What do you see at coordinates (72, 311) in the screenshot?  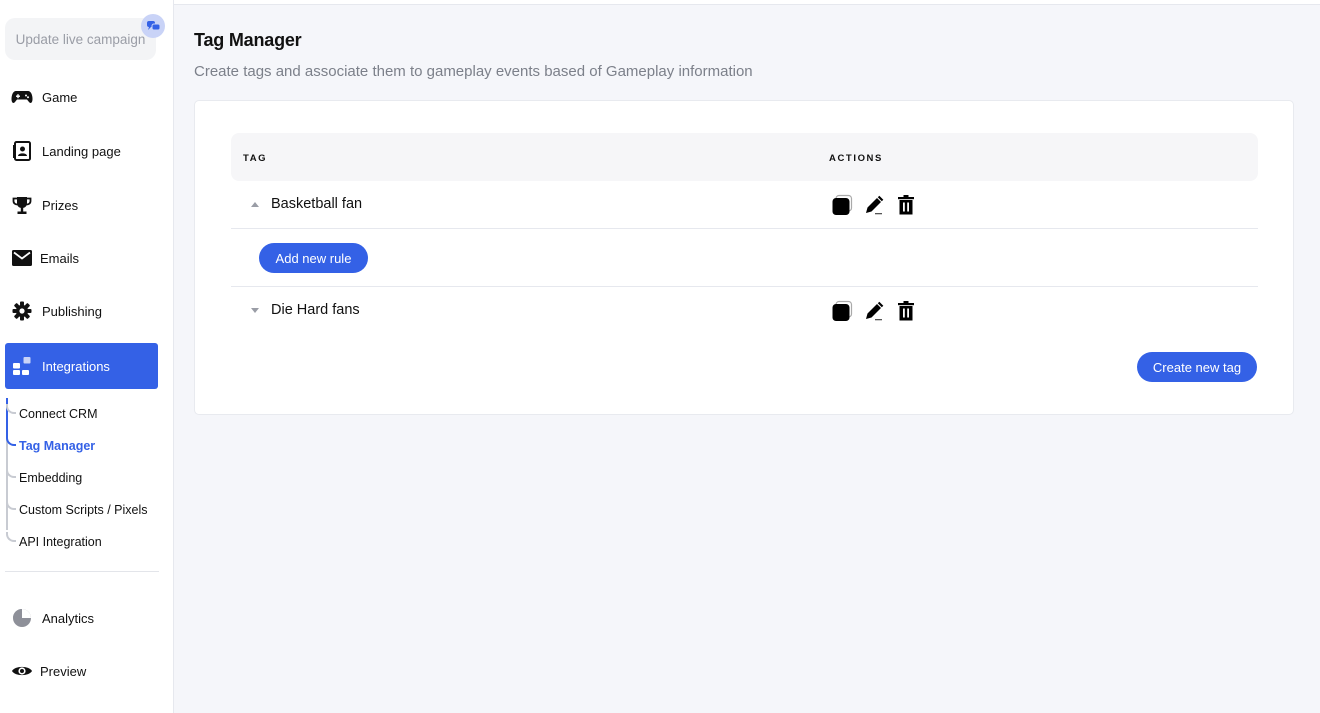 I see `nav-label: Publishing` at bounding box center [72, 311].